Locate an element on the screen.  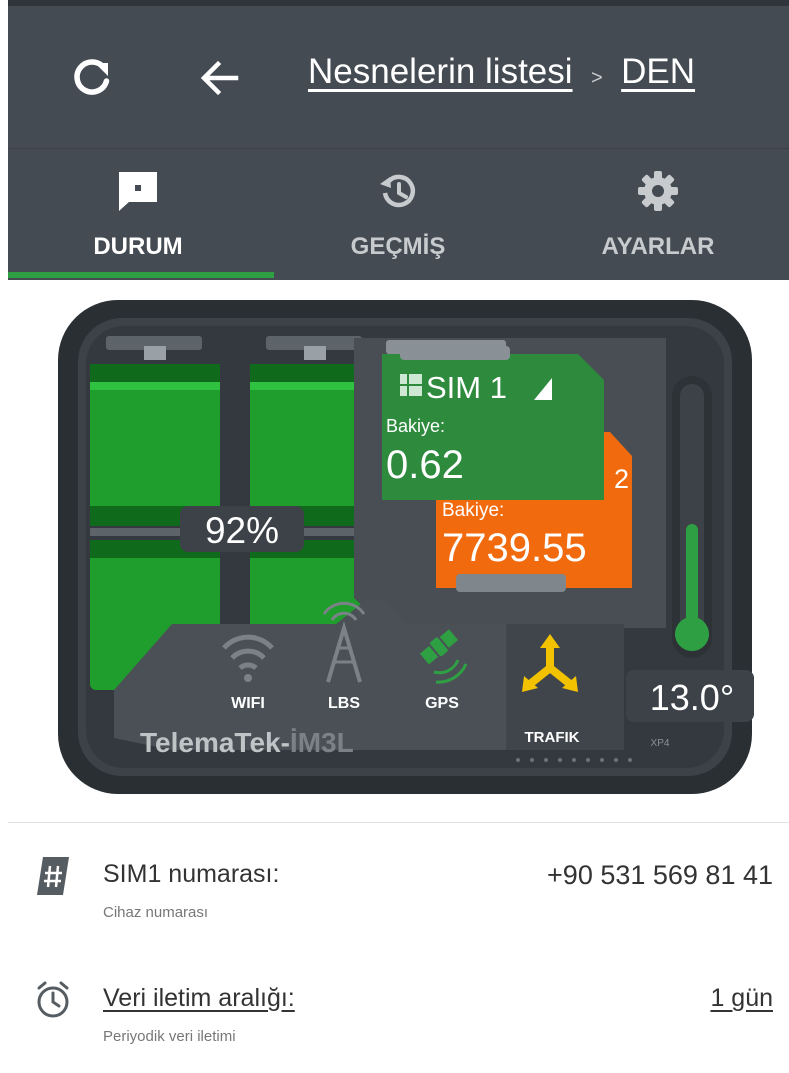
sim1-card: SIM 1 Bakiye: 0.62 is located at coordinates (493, 423).